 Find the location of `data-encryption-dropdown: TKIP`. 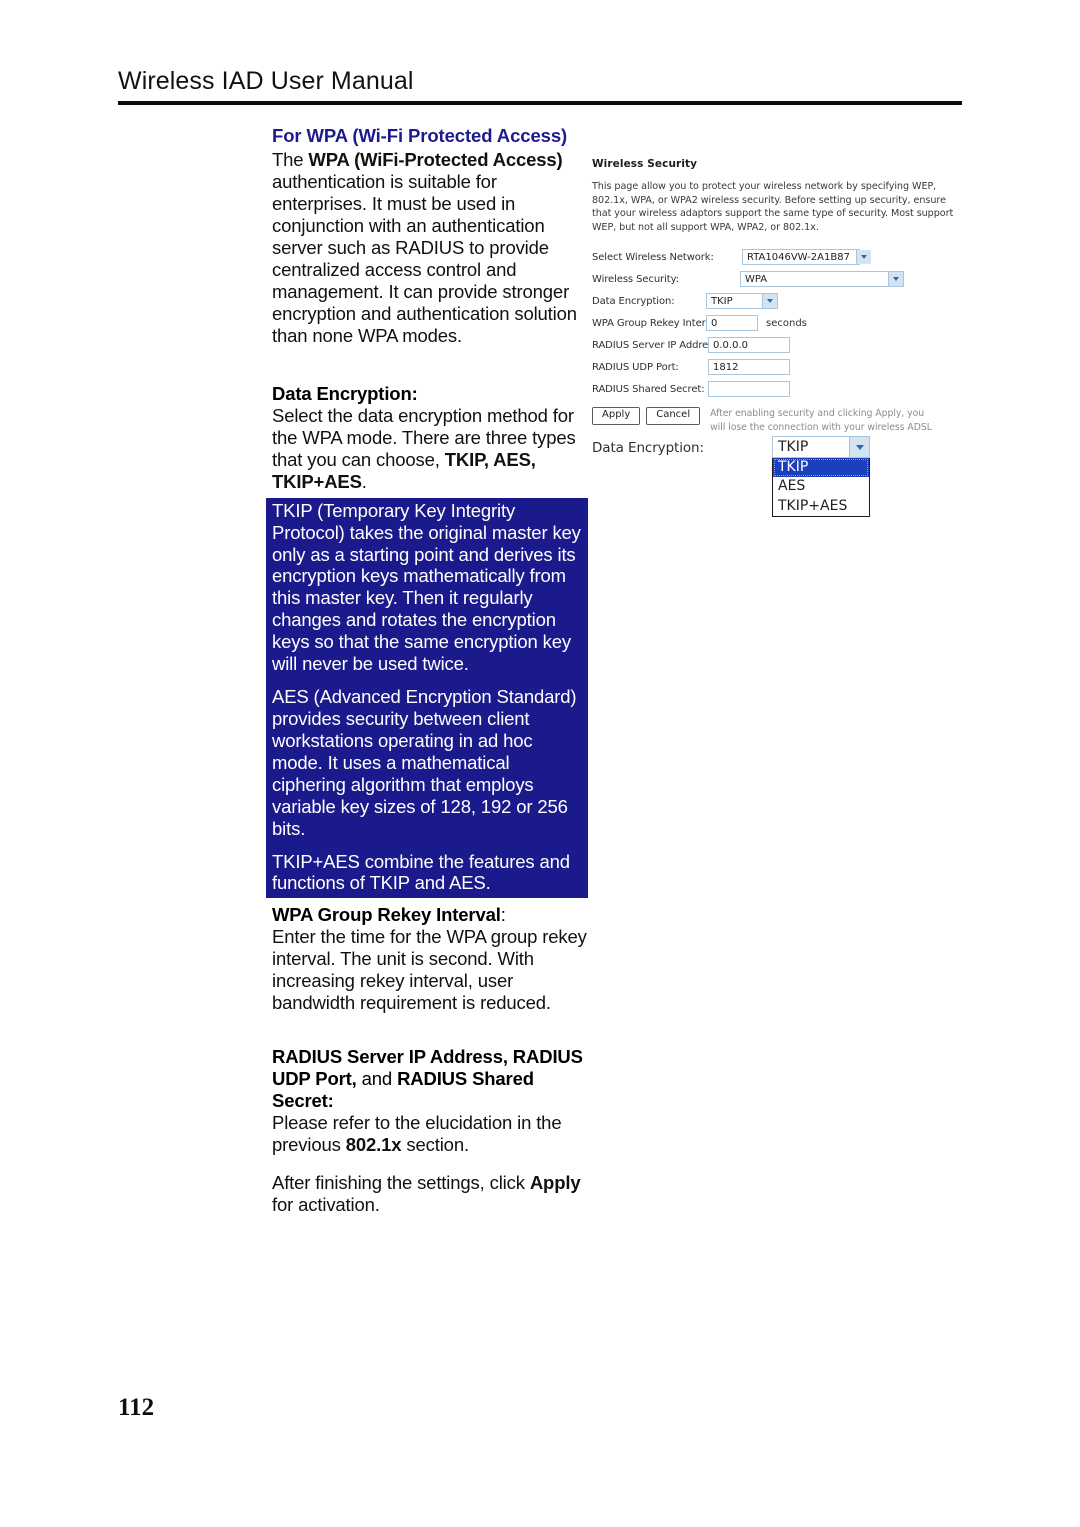

data-encryption-dropdown: TKIP is located at coordinates (742, 301).